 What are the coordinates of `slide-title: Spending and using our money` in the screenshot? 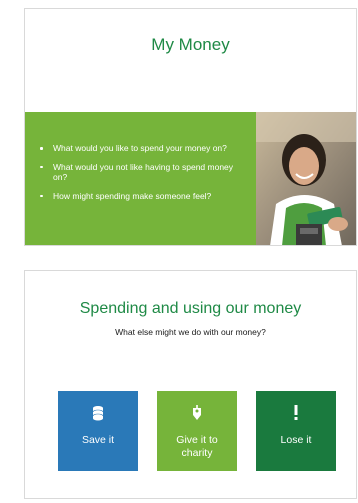 It's located at (190, 308).